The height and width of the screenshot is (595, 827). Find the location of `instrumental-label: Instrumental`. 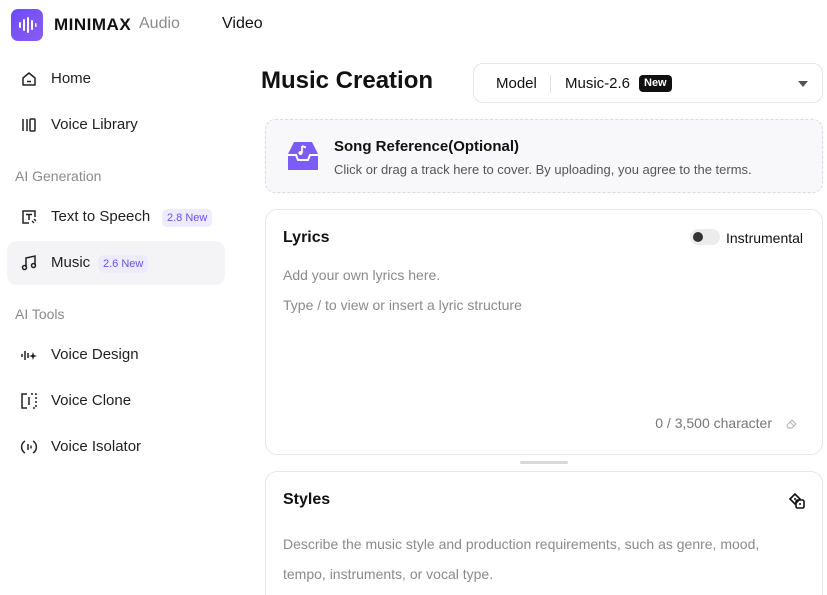

instrumental-label: Instrumental is located at coordinates (765, 238).